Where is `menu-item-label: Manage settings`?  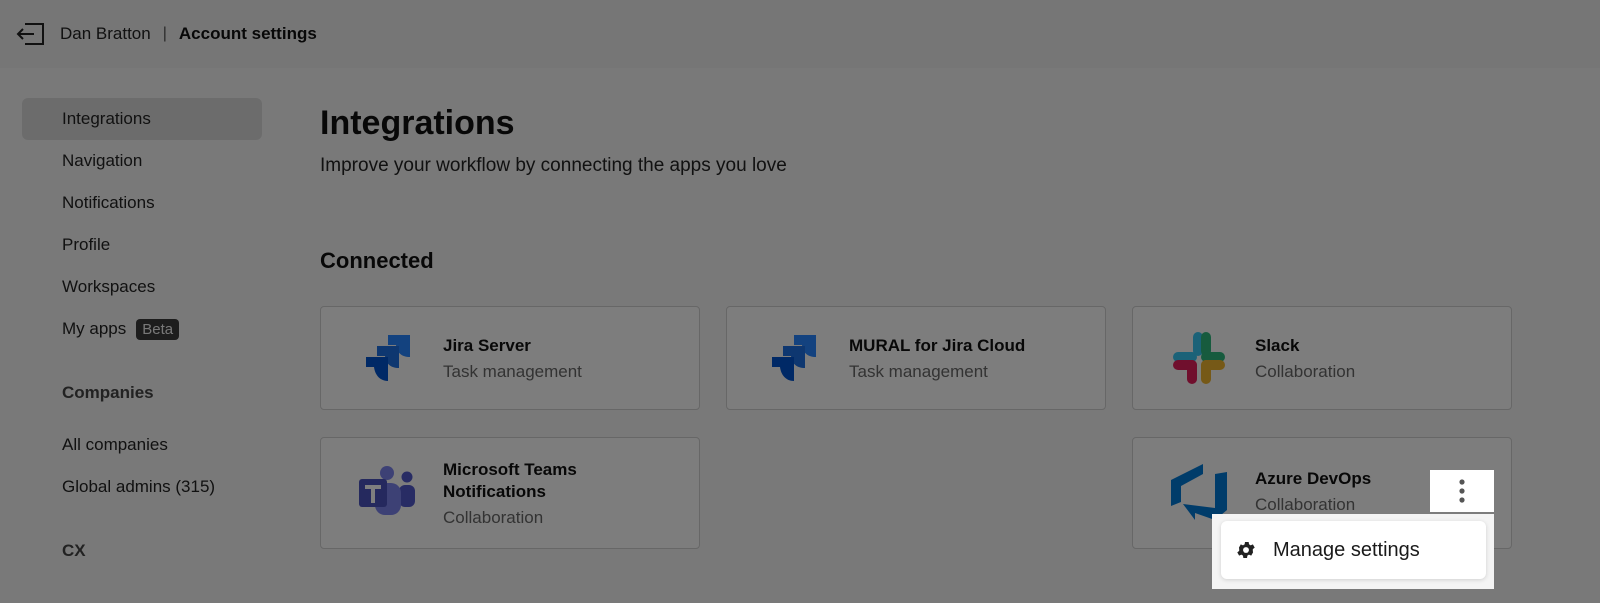
menu-item-label: Manage settings is located at coordinates (1346, 549).